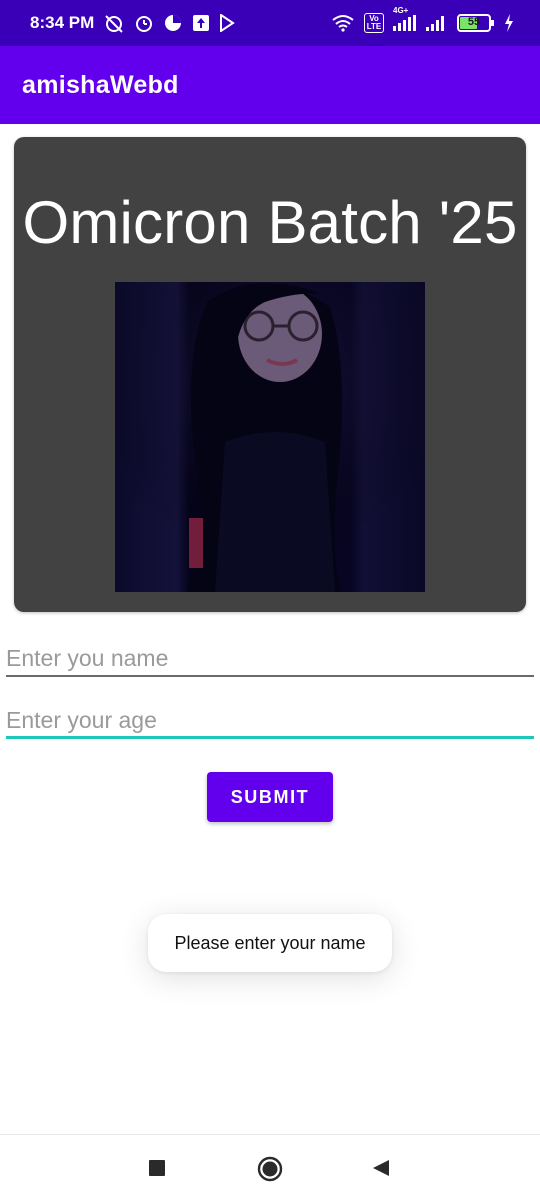 This screenshot has width=540, height=1200. What do you see at coordinates (401, 10) in the screenshot?
I see `network-type-label: 4G+` at bounding box center [401, 10].